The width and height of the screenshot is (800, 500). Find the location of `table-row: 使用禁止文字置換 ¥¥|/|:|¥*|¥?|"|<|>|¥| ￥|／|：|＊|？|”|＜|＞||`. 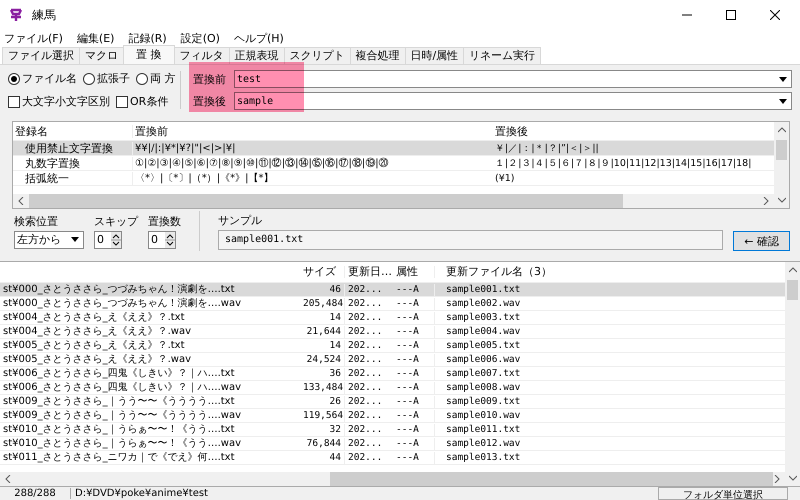

table-row: 使用禁止文字置換 ¥¥|/|:|¥*|¥?|"|<|>|¥| ￥|／|：|＊|？|”|＜|＞|| is located at coordinates (393, 148).